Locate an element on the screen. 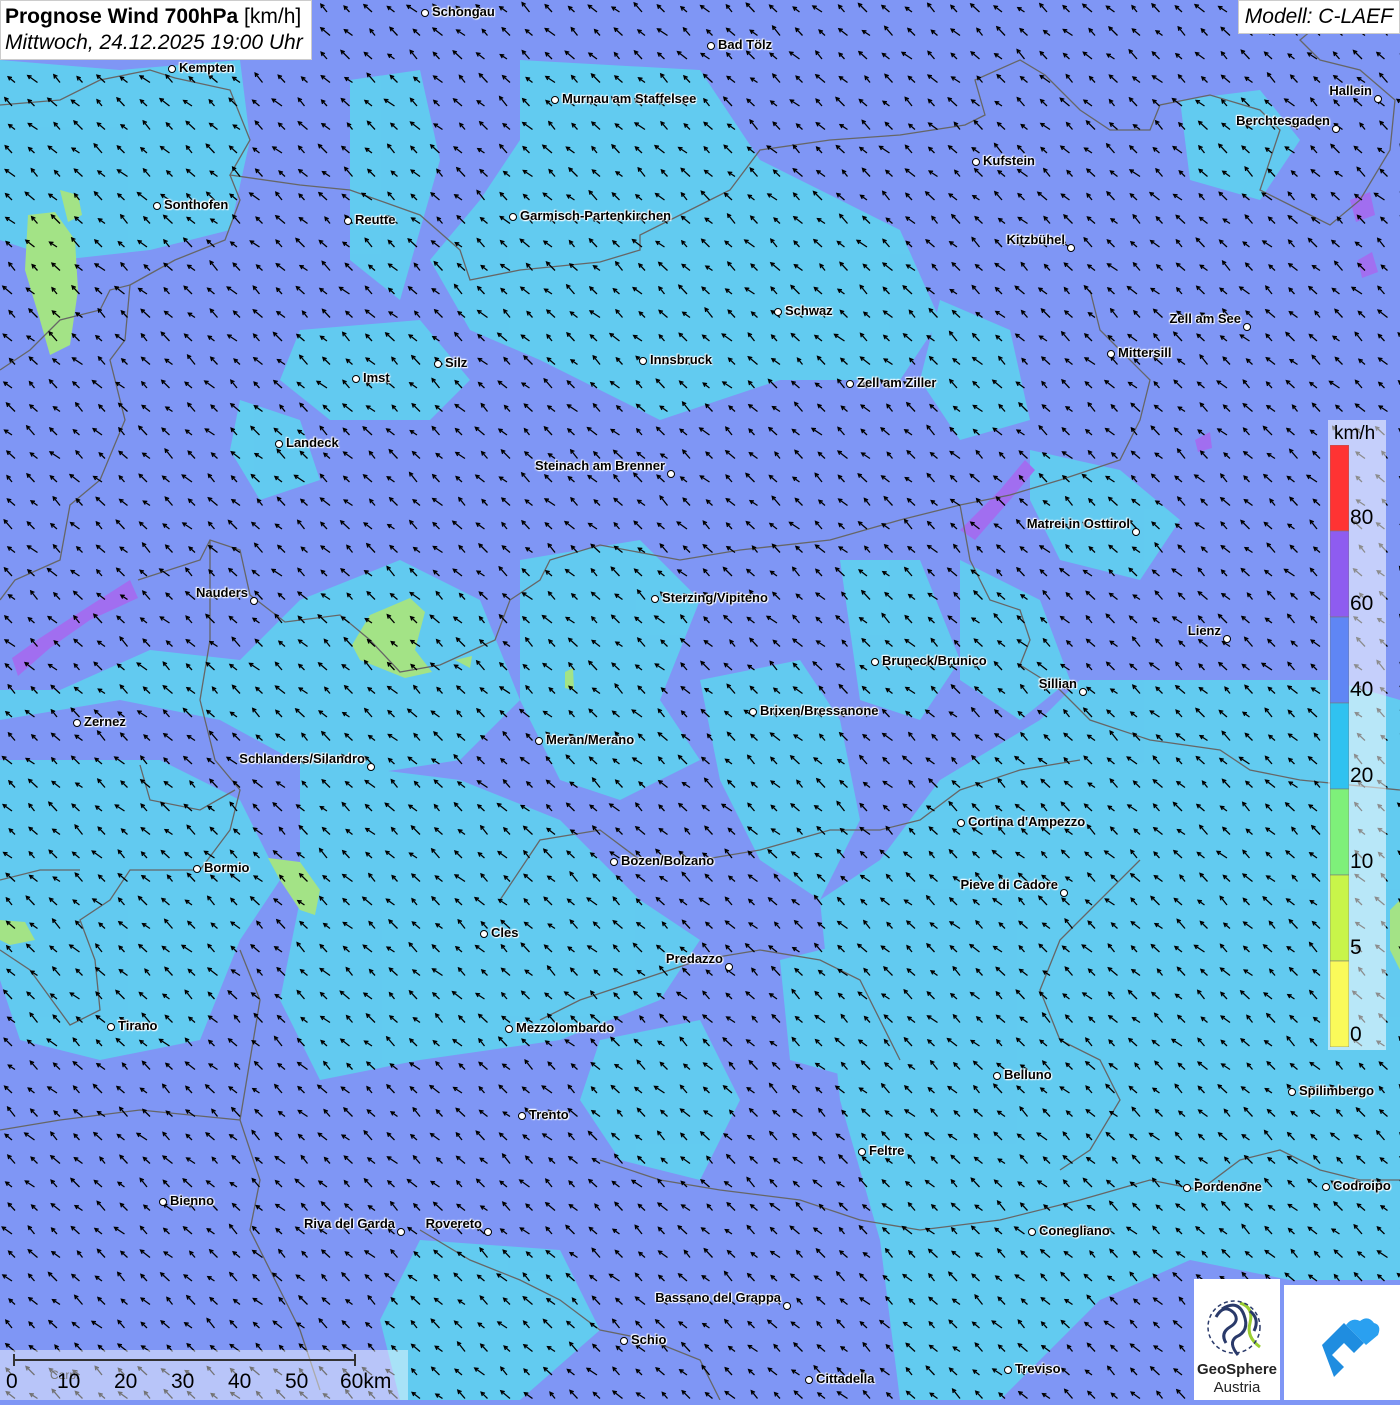  scale-bar: Carpi 0102030405060km is located at coordinates (204, 1375).